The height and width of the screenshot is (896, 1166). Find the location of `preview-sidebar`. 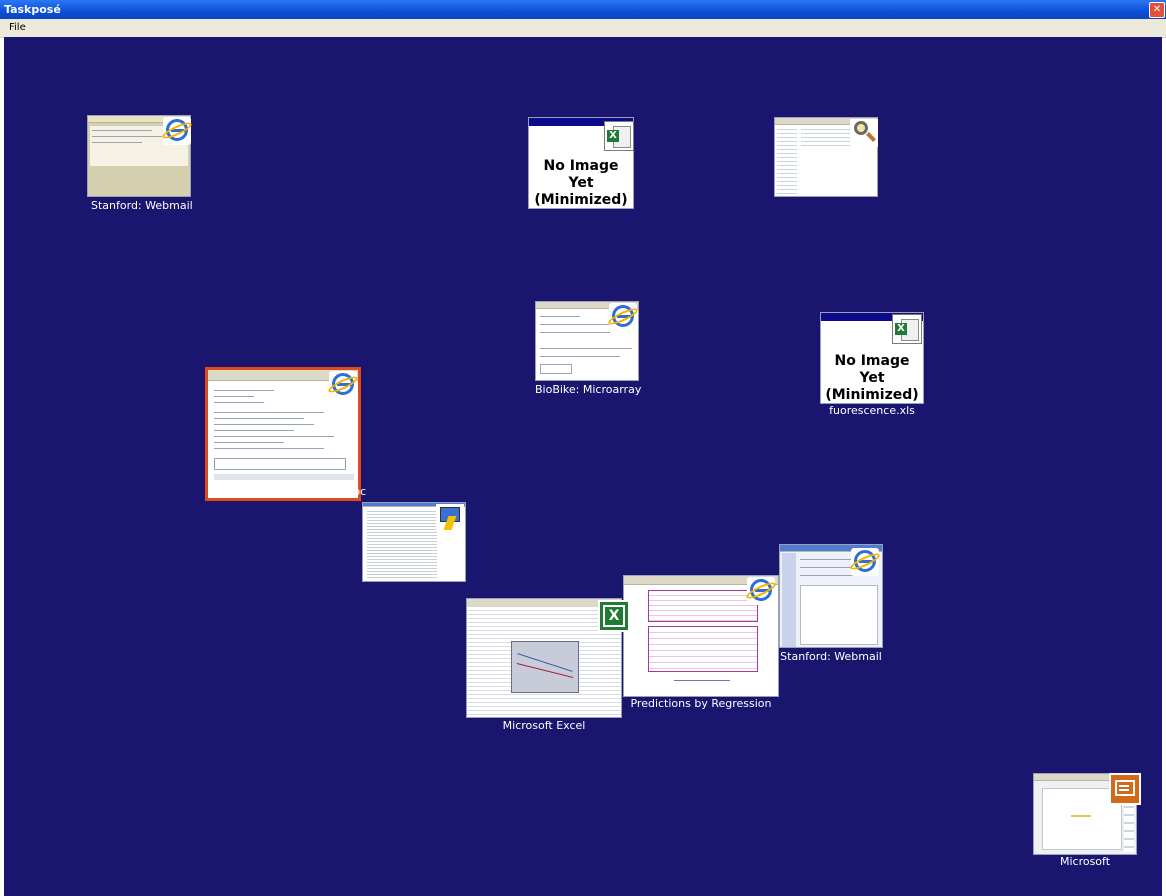

preview-sidebar is located at coordinates (789, 600).